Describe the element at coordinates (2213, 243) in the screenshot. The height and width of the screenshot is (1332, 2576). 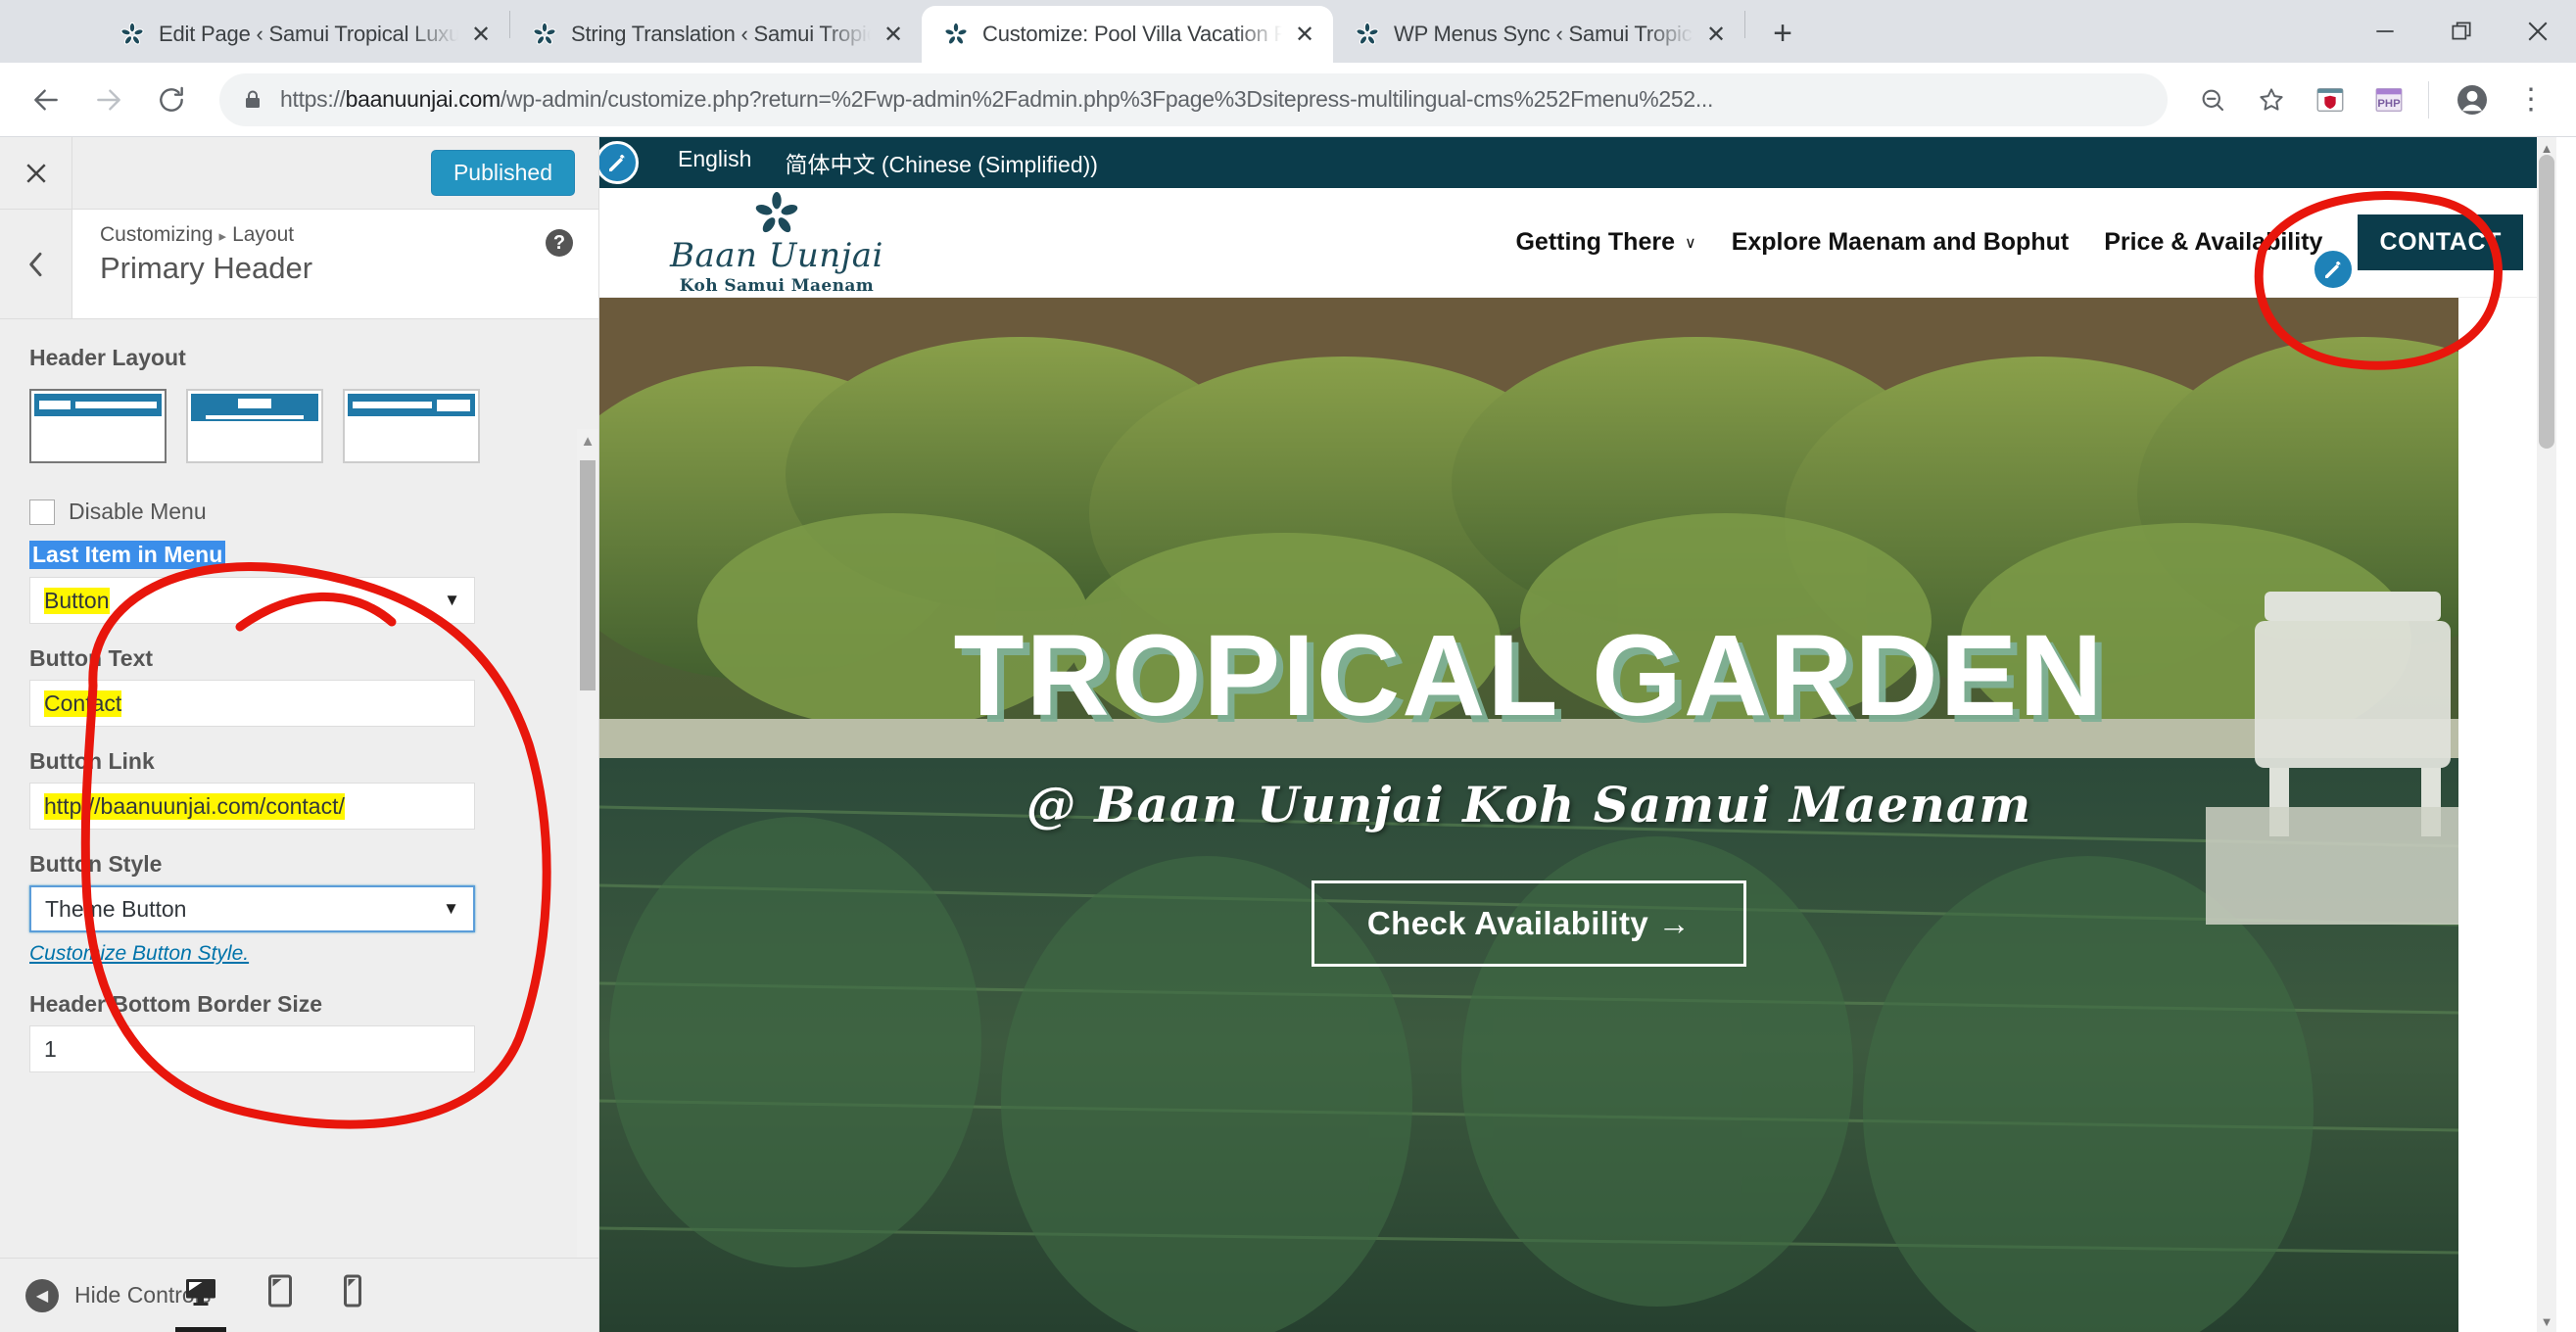
I see `nav-item-price-and-availability: Price & Availability` at that location.